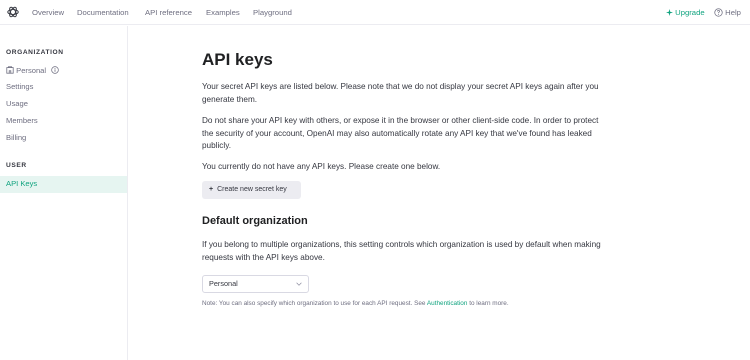 The width and height of the screenshot is (750, 360). Describe the element at coordinates (237, 59) in the screenshot. I see `page-title: API keys` at that location.